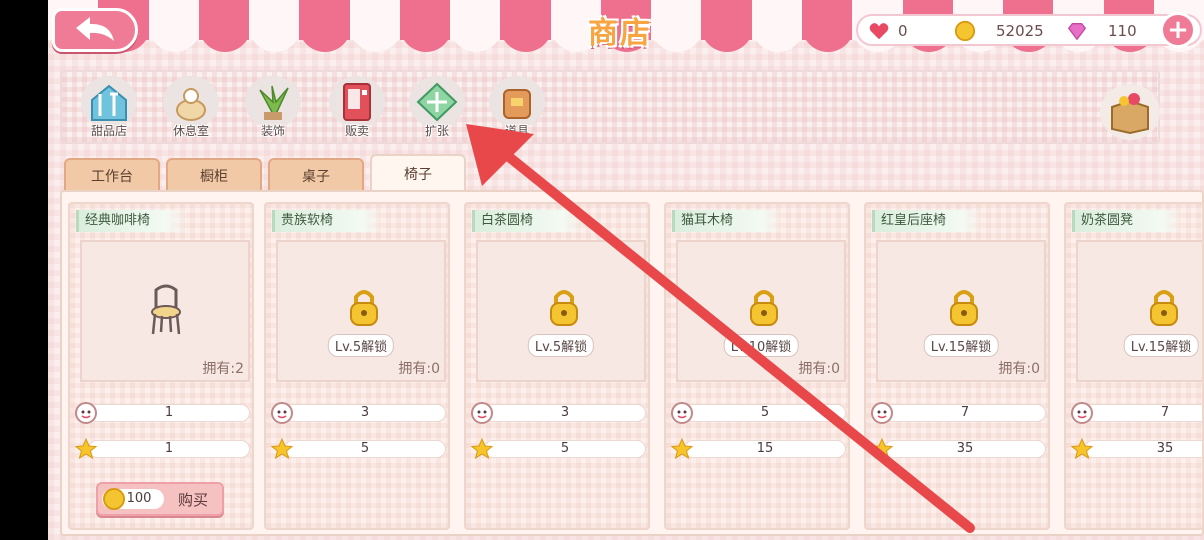 This screenshot has width=1204, height=540. What do you see at coordinates (903, 31) in the screenshot?
I see `hearts-value: 0` at bounding box center [903, 31].